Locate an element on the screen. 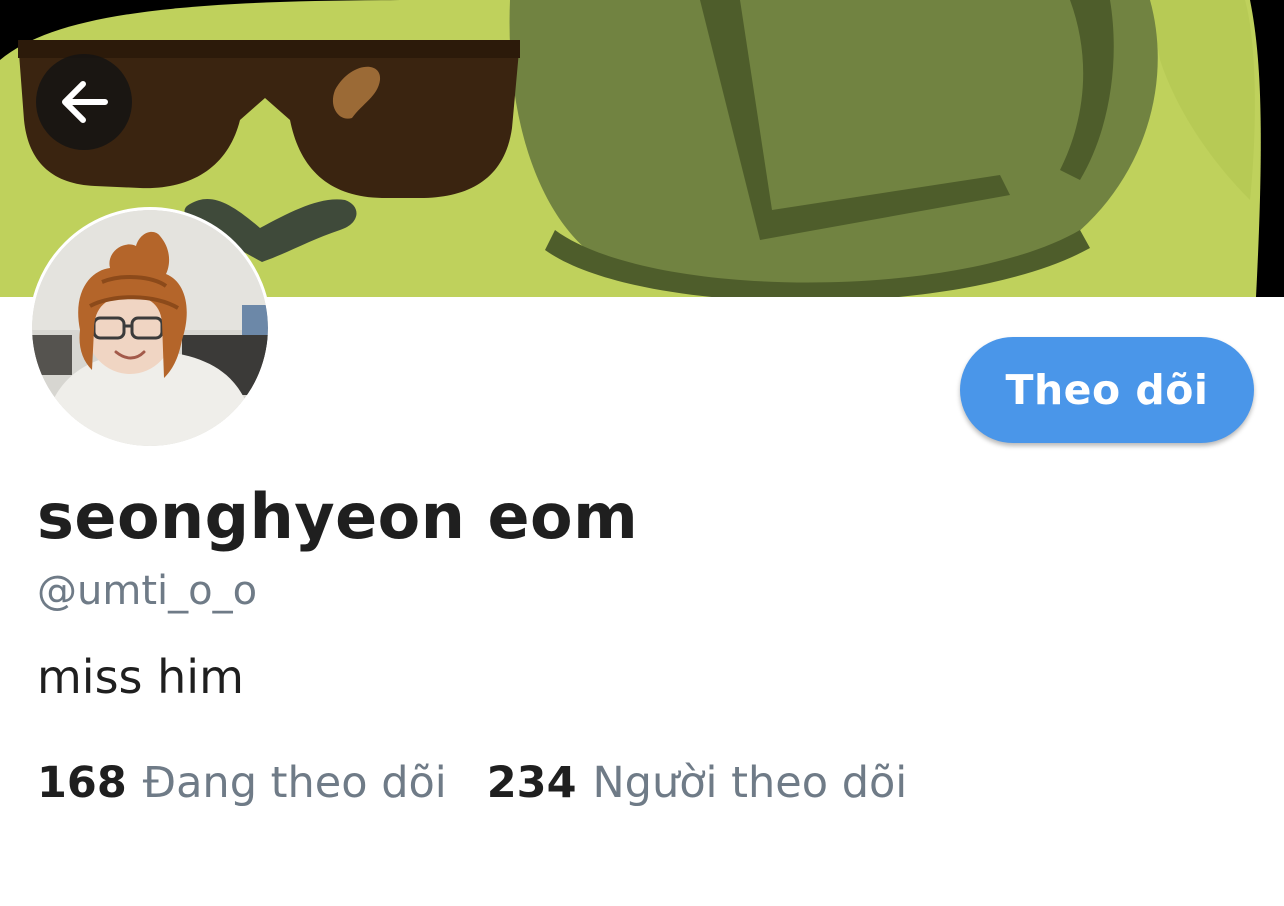 The width and height of the screenshot is (1284, 906). following-stat: 168 Đang theo dõi is located at coordinates (242, 783).